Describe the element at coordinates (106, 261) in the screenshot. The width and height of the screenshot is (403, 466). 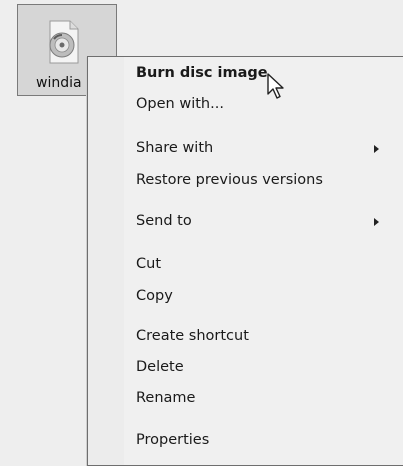
I see `menu-icon-gutter` at that location.